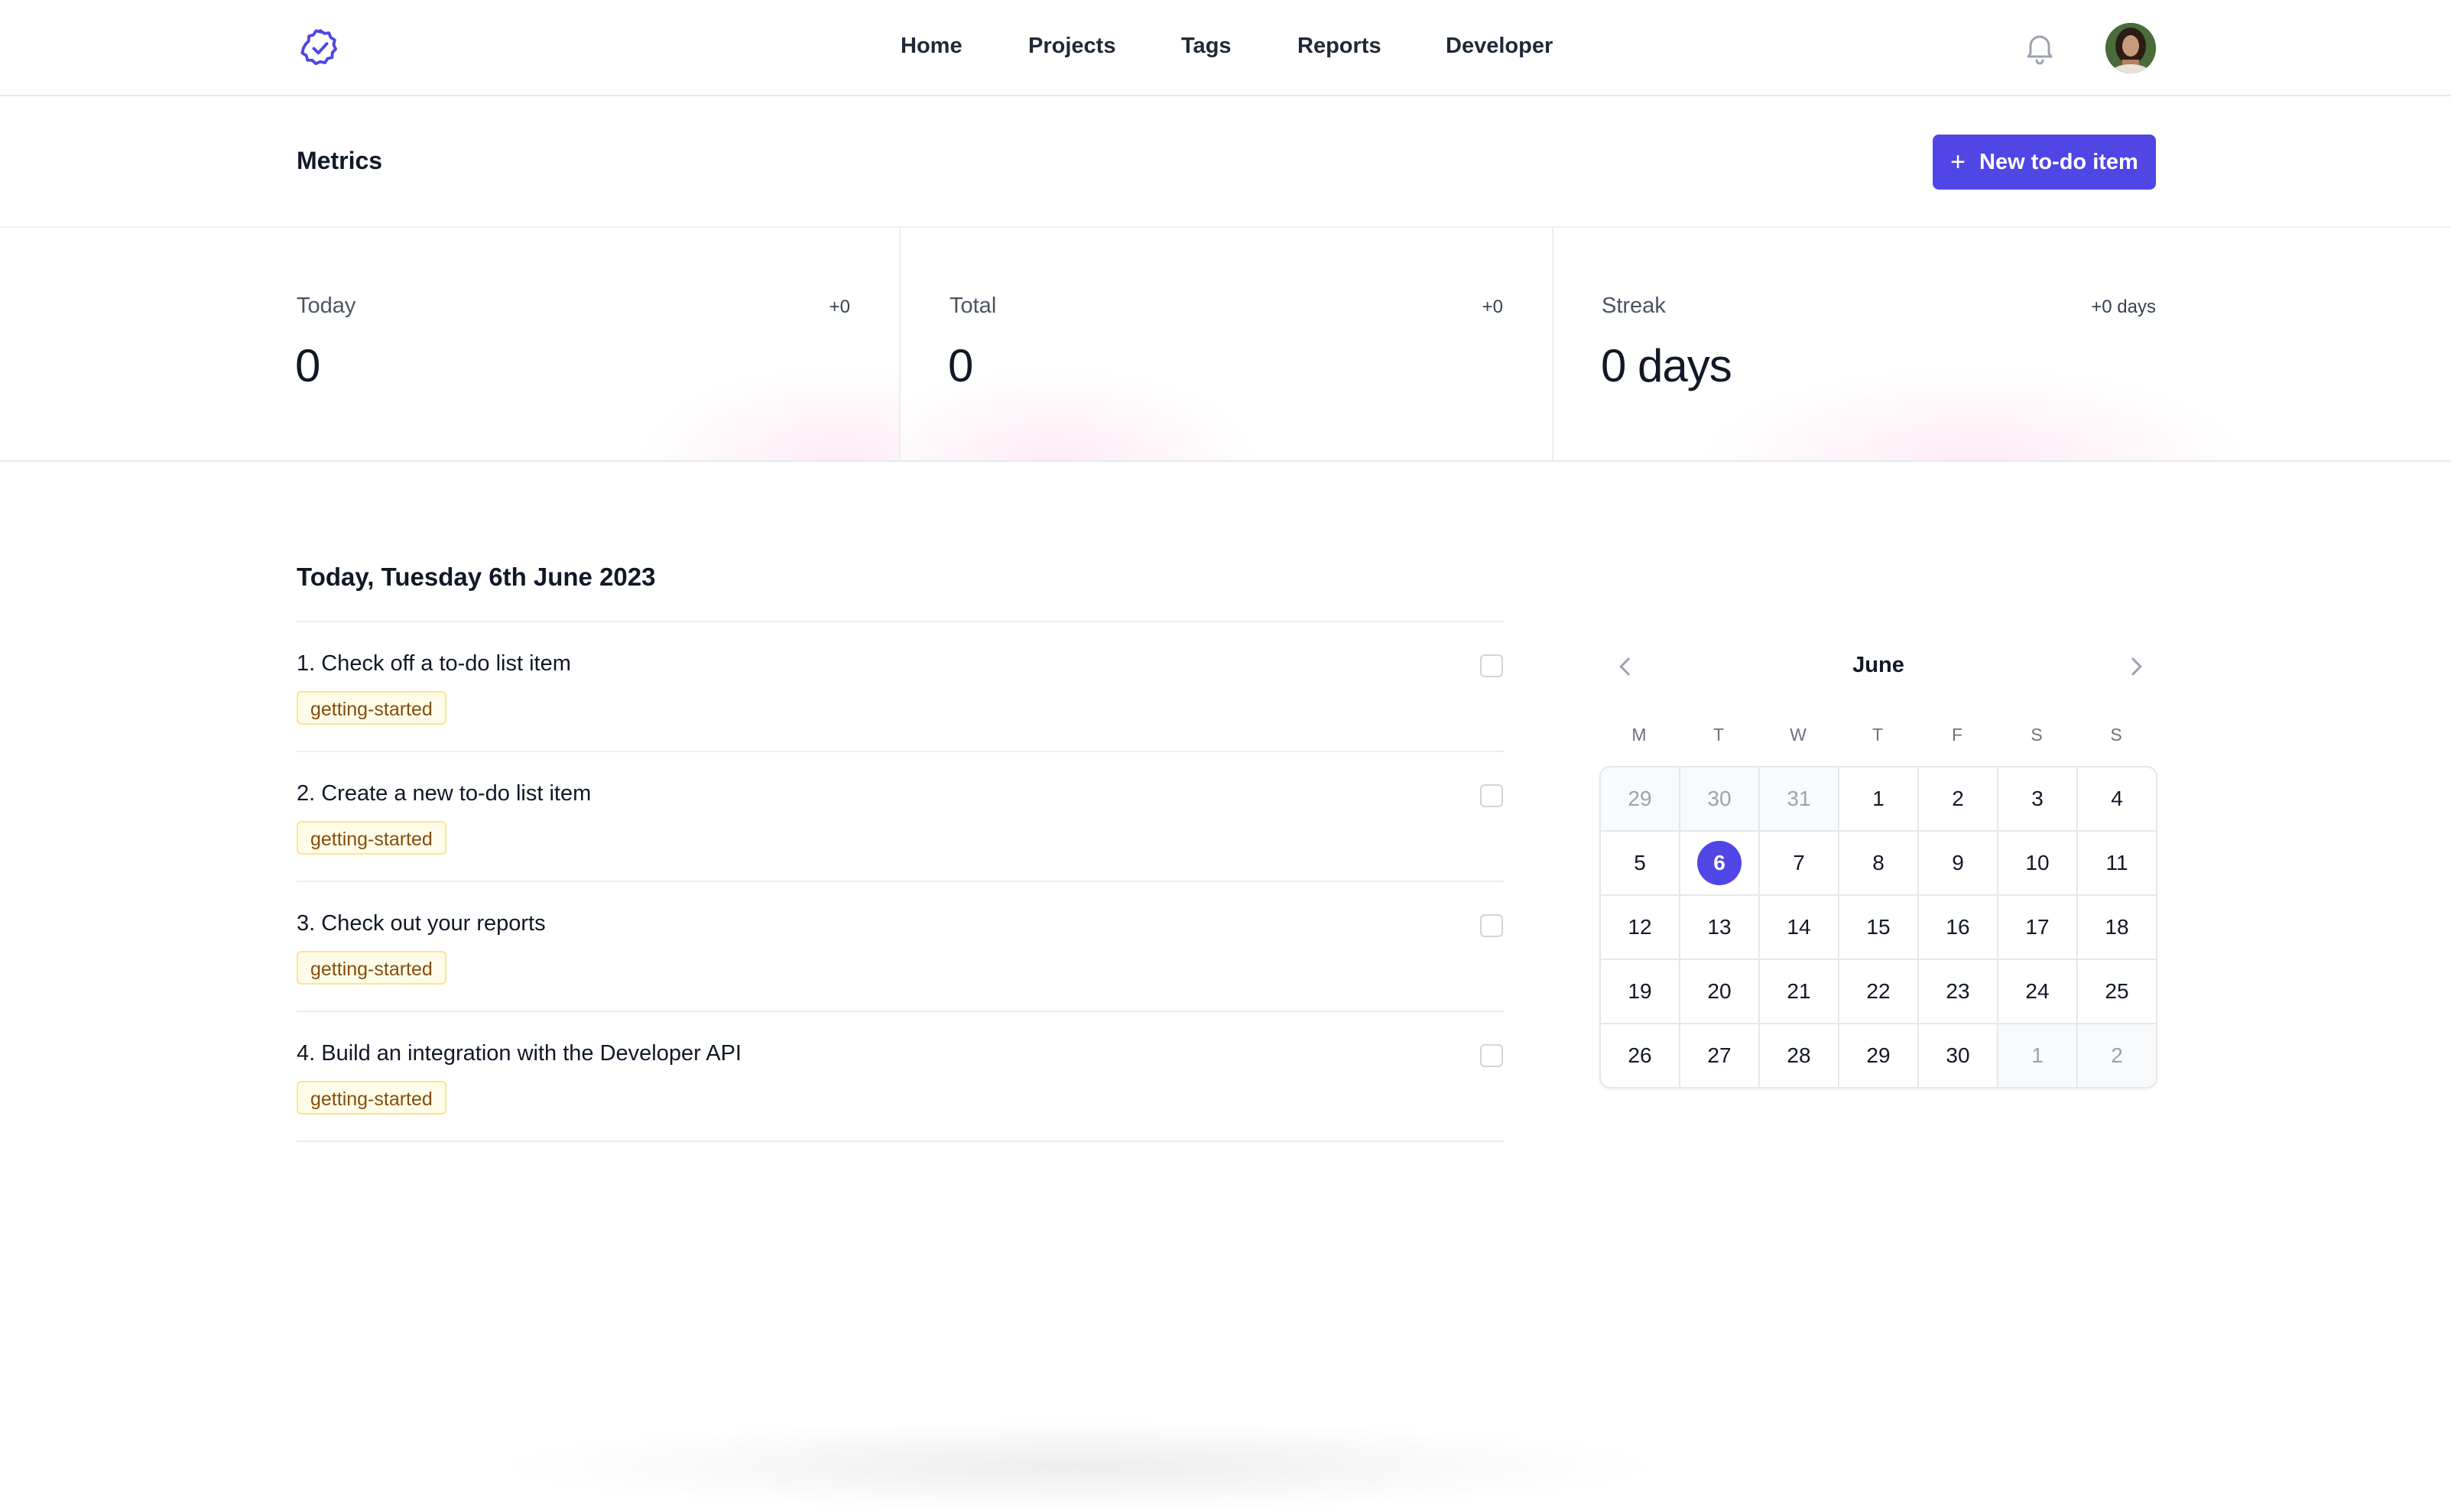 This screenshot has height=1512, width=2451. What do you see at coordinates (477, 577) in the screenshot?
I see `today-heading: Today, Tuesday 6th June 2023` at bounding box center [477, 577].